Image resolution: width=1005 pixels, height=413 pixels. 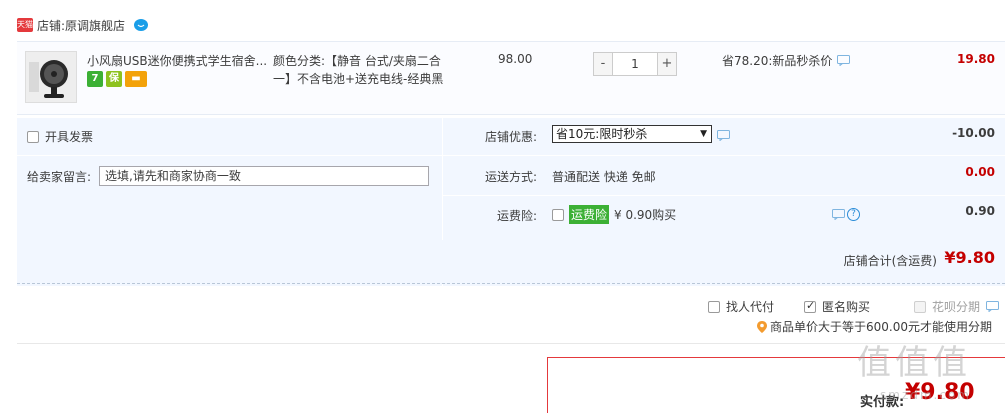 What do you see at coordinates (703, 134) in the screenshot?
I see `chevron-down-icon: ▼` at bounding box center [703, 134].